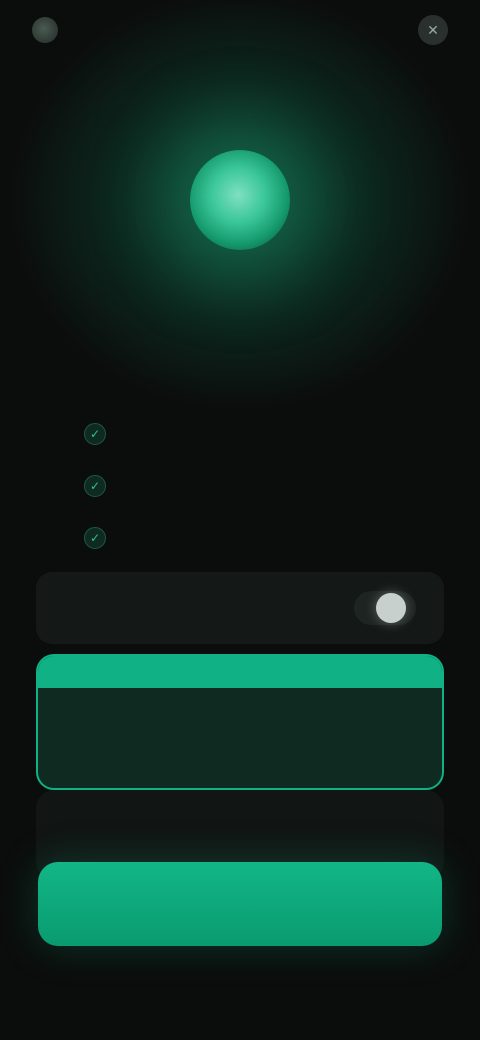 Image resolution: width=480 pixels, height=1040 pixels. I want to click on top-actions: ✕, so click(428, 30).